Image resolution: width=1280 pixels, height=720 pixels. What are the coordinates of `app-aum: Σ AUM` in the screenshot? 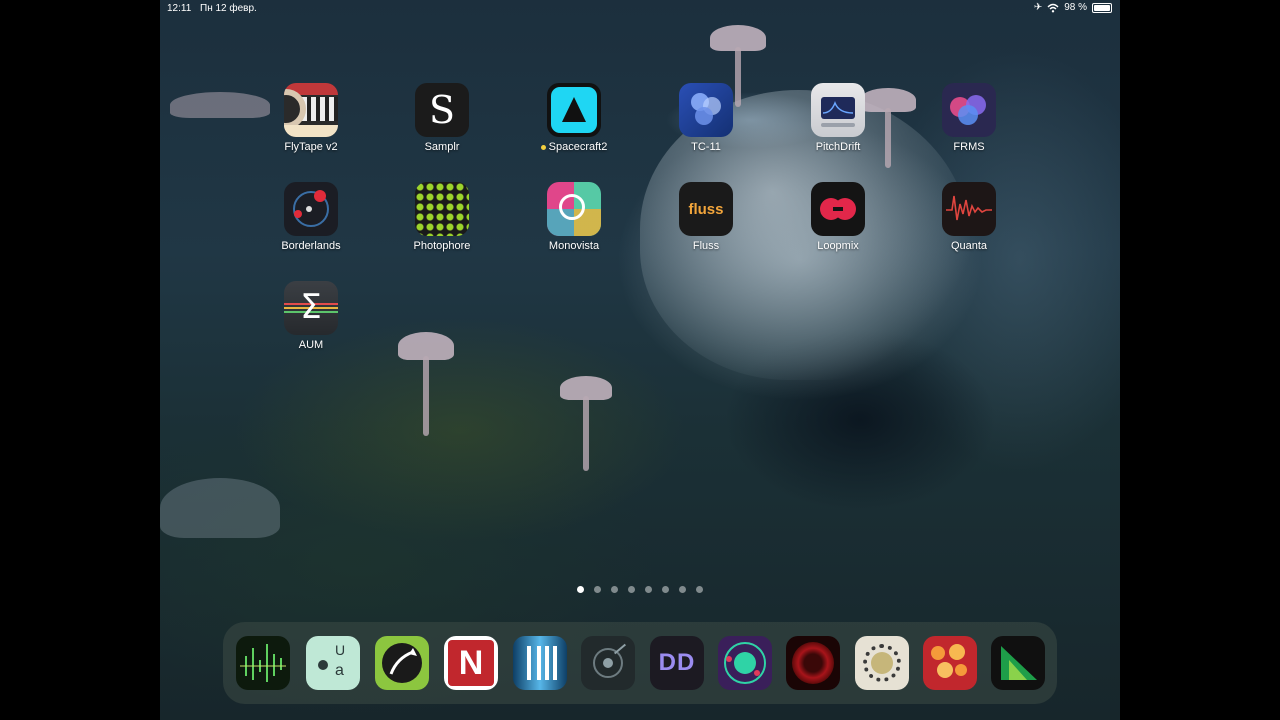 It's located at (311, 316).